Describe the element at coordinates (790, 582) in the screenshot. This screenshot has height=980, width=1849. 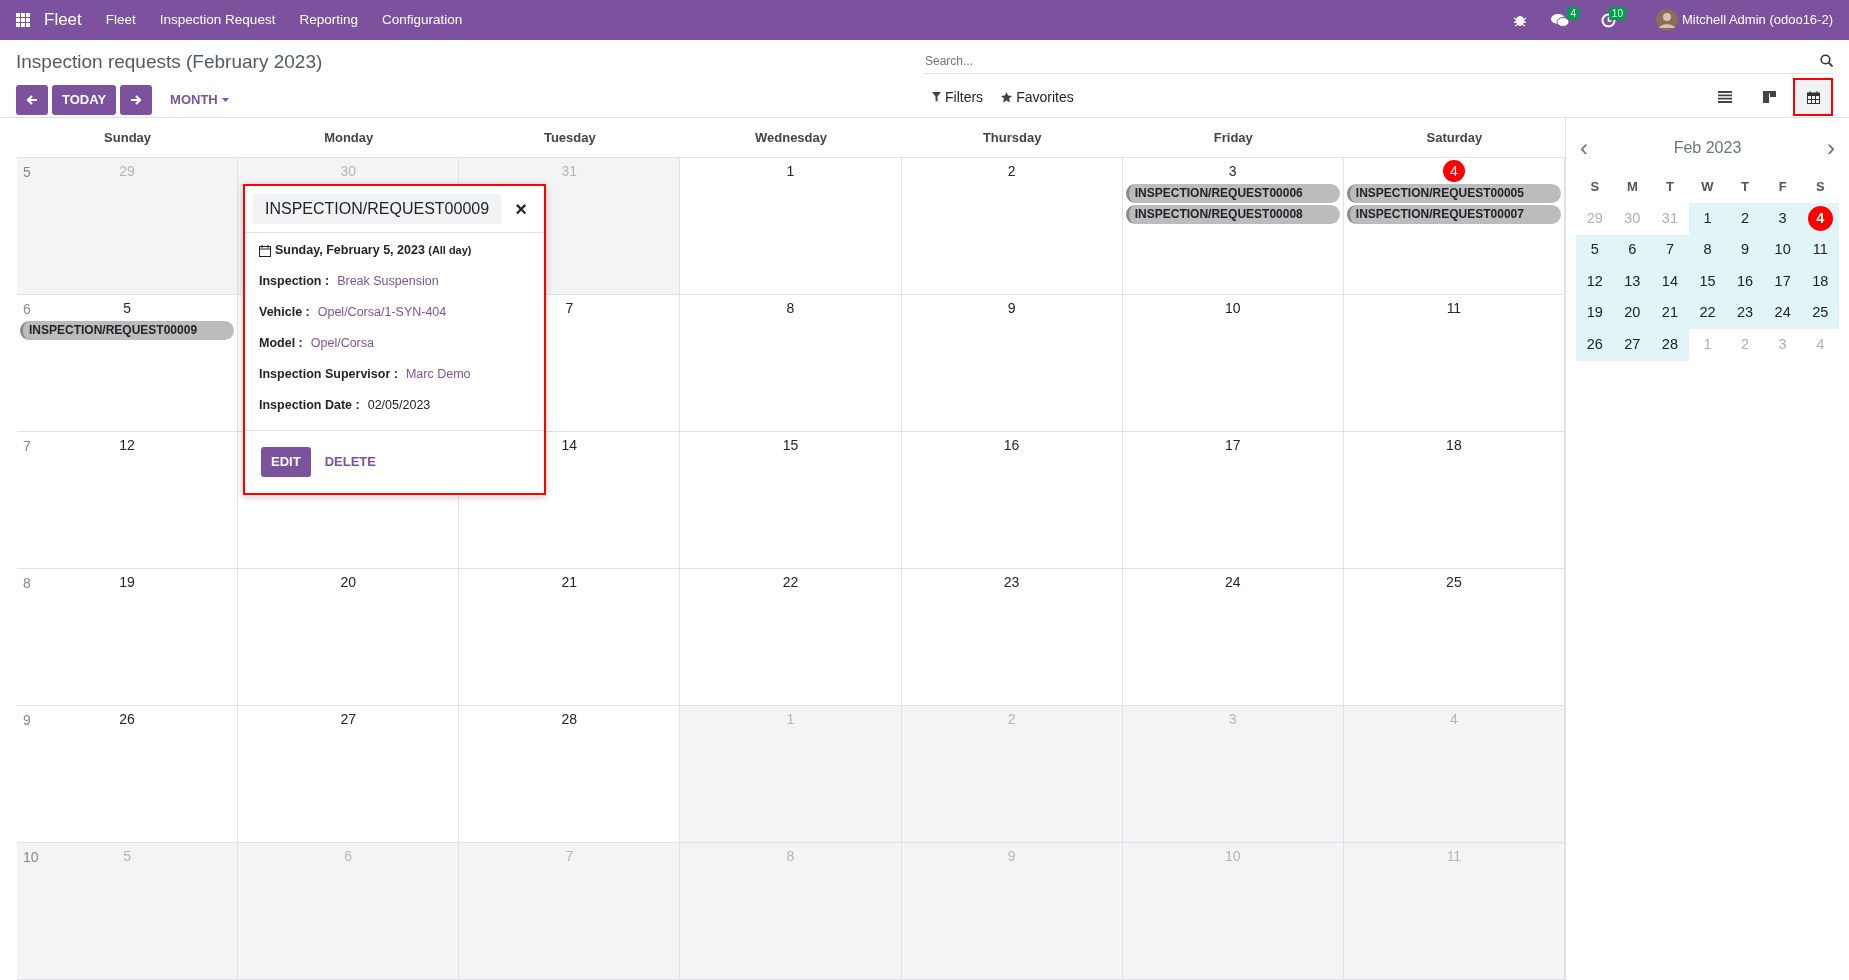
I see `day-number: 22` at that location.